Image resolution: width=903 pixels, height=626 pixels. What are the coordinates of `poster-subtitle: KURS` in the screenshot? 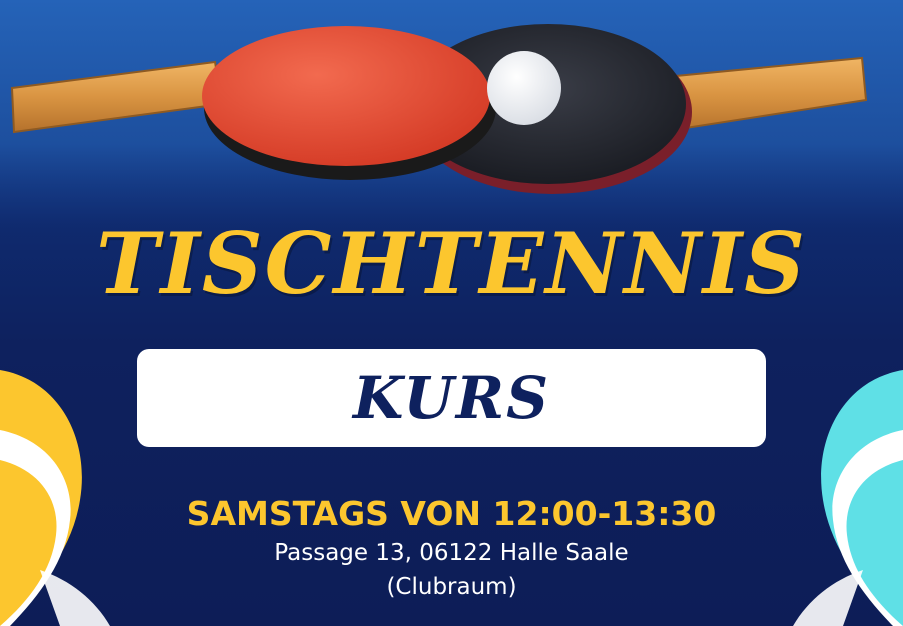 It's located at (451, 398).